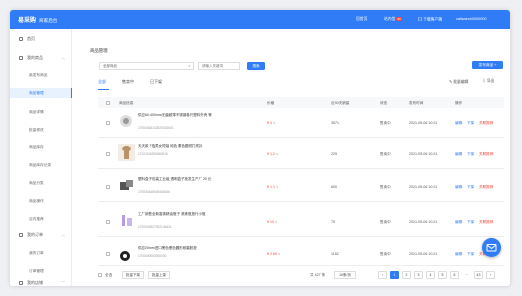 This screenshot has height=296, width=522. What do you see at coordinates (133, 275) in the screenshot?
I see `batch-off-shelf-button: 批量下架` at bounding box center [133, 275].